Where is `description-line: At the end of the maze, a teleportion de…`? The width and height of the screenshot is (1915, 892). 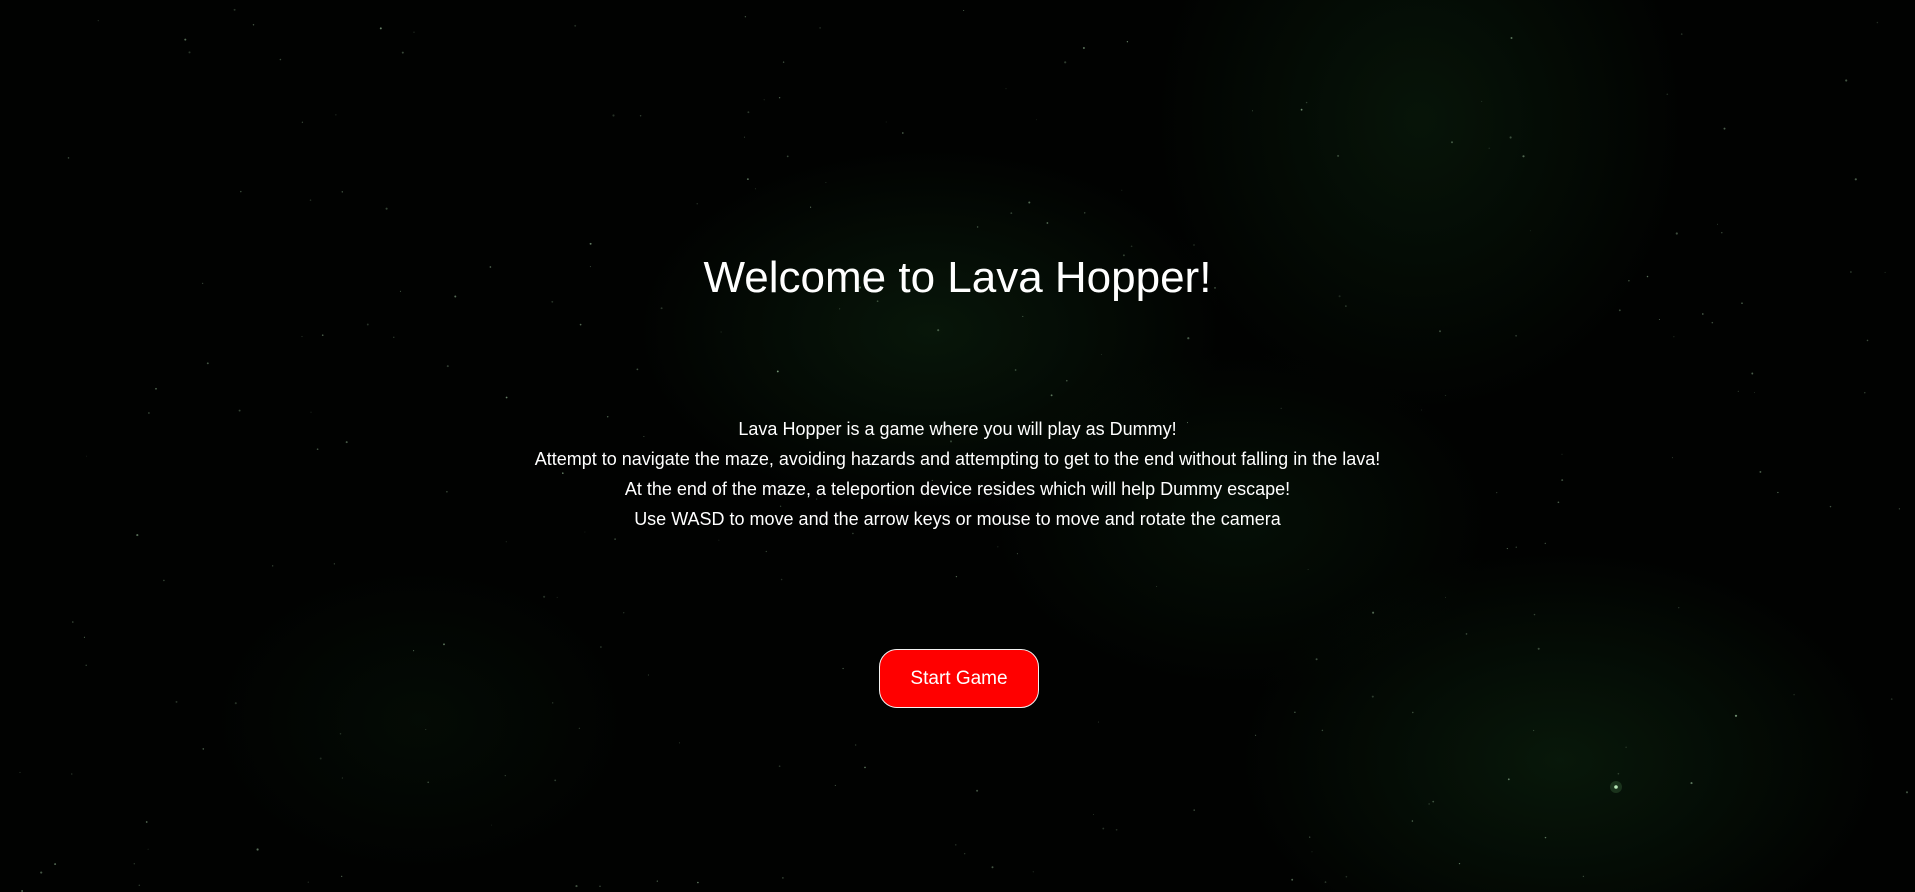
description-line: At the end of the maze, a teleportion de… is located at coordinates (957, 489).